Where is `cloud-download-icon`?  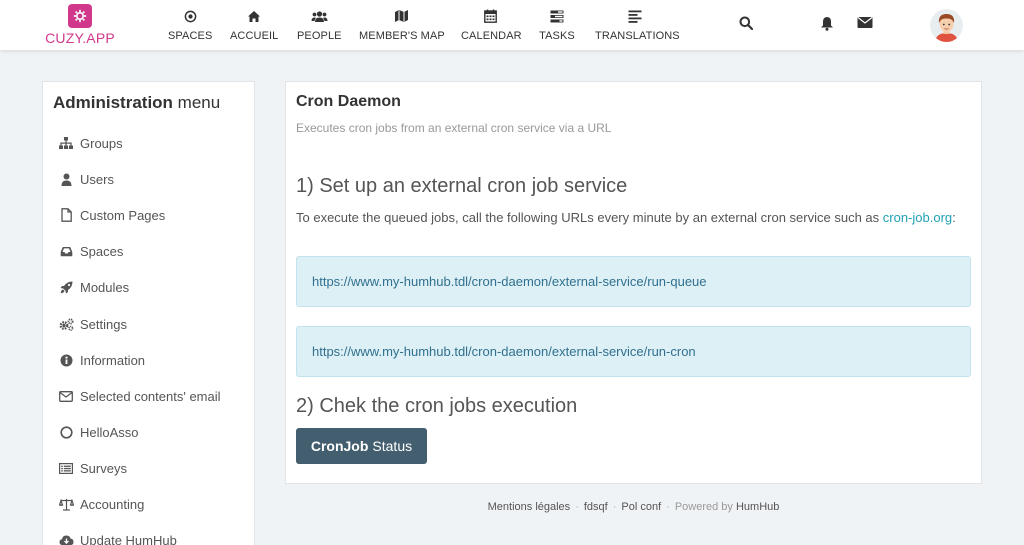 cloud-download-icon is located at coordinates (66, 539).